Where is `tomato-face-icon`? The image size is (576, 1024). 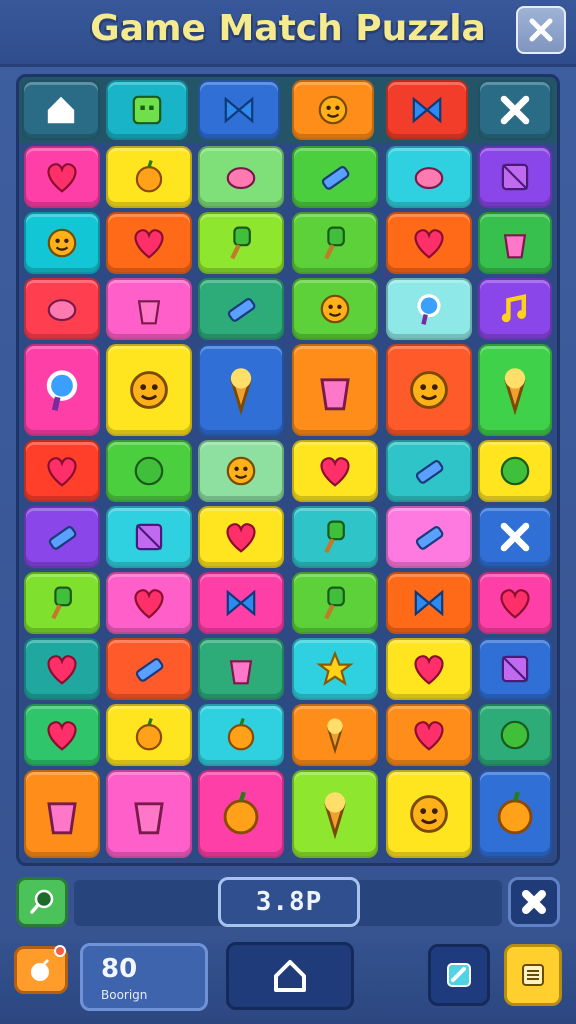
tomato-face-icon is located at coordinates (241, 813).